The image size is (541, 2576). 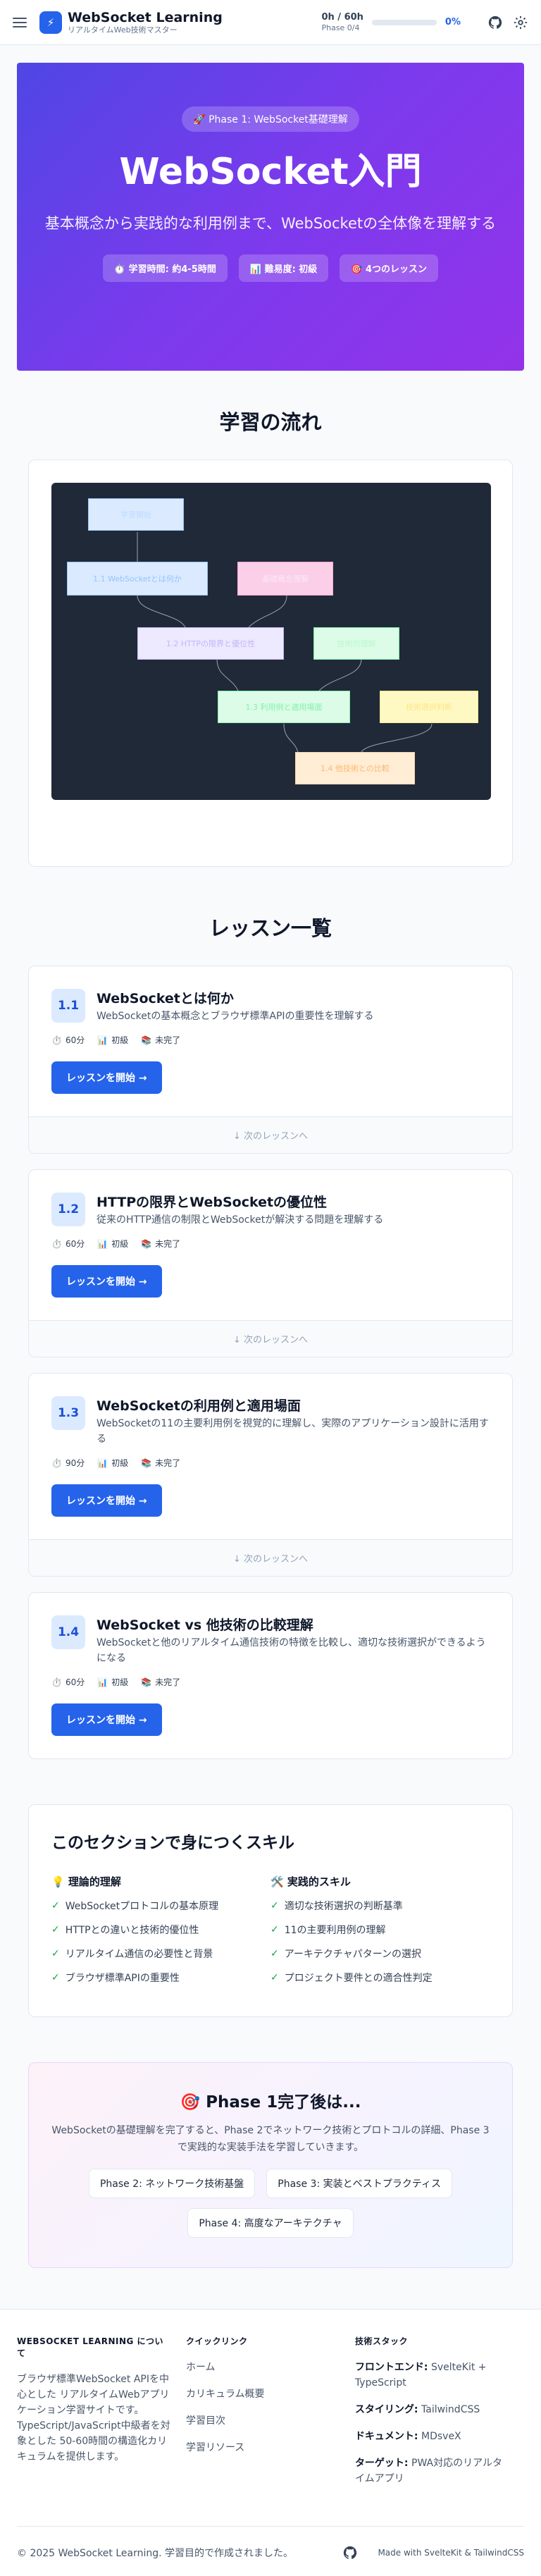 What do you see at coordinates (263, 2447) in the screenshot?
I see `footer-link-resources: 学習リソース` at bounding box center [263, 2447].